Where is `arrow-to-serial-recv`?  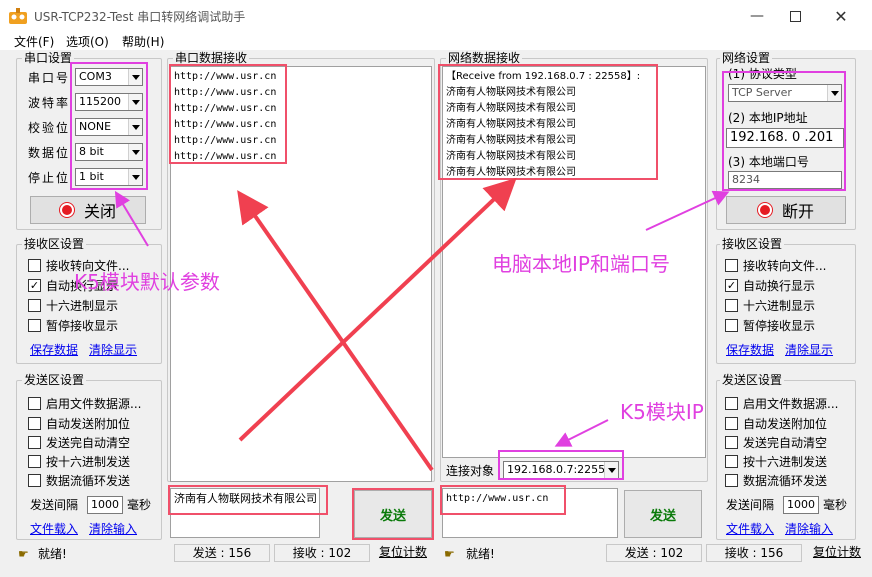 arrow-to-serial-recv is located at coordinates (335, 331).